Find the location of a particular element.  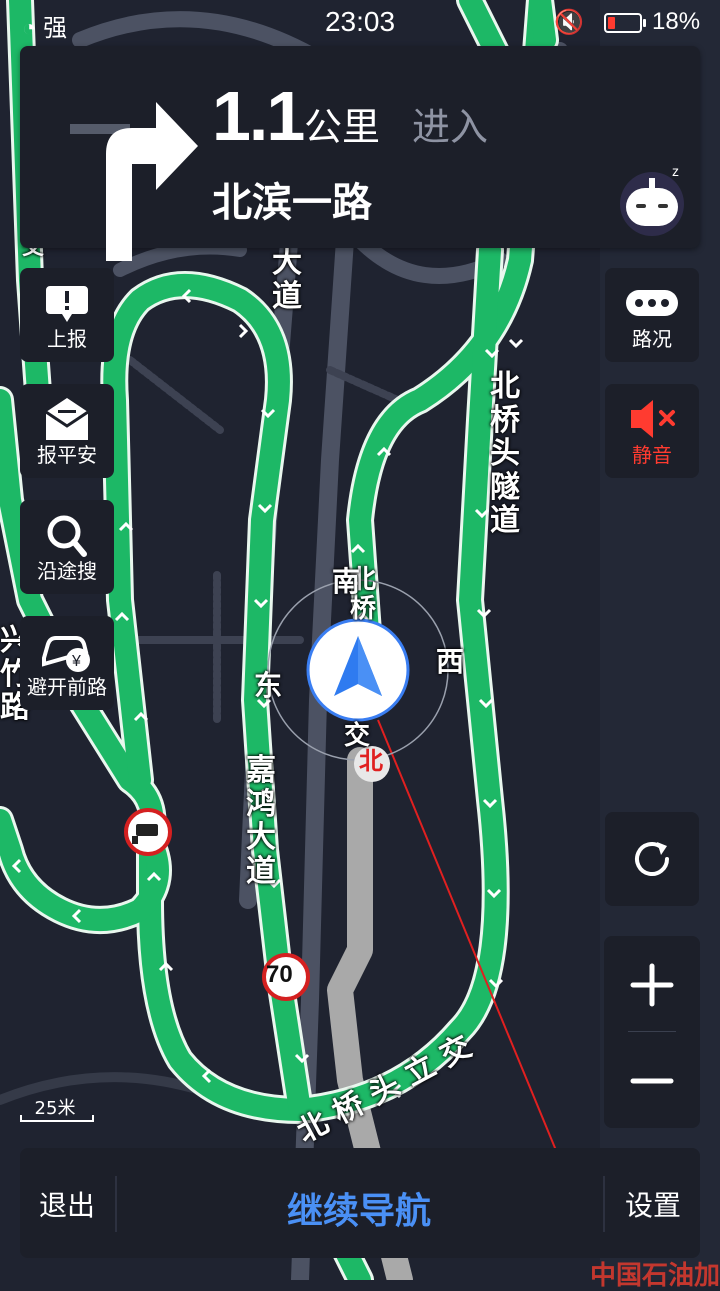

continue-navigation-button: 继续导航 is located at coordinates (359, 1208).